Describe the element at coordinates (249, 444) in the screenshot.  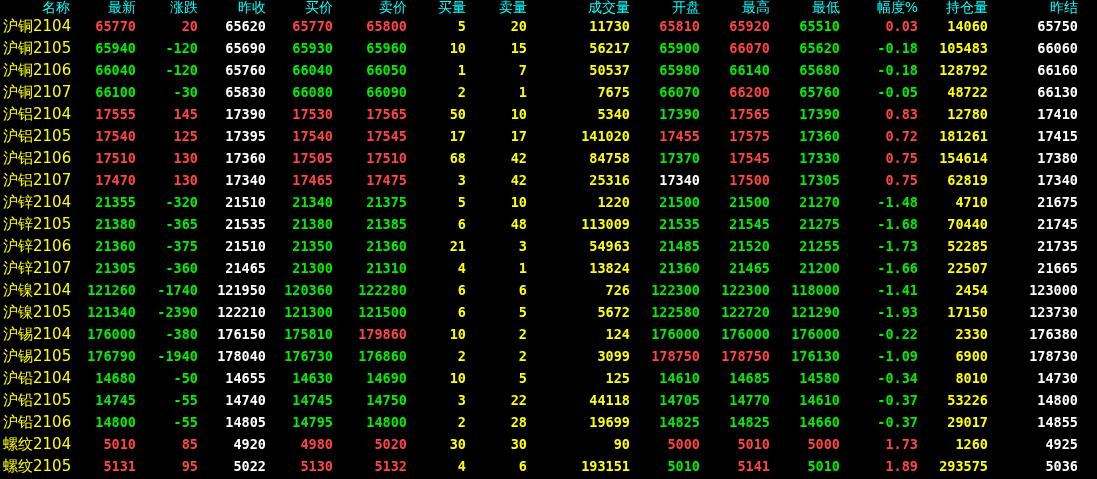
I see `table-cell: 4920` at that location.